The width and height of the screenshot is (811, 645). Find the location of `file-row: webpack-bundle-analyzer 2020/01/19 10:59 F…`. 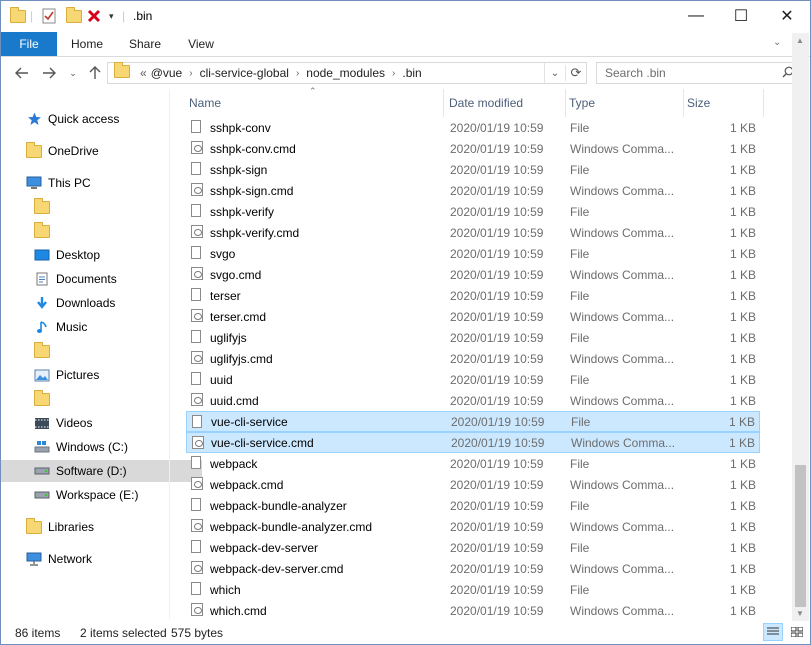

file-row: webpack-bundle-analyzer 2020/01/19 10:59 F… is located at coordinates (473, 505).